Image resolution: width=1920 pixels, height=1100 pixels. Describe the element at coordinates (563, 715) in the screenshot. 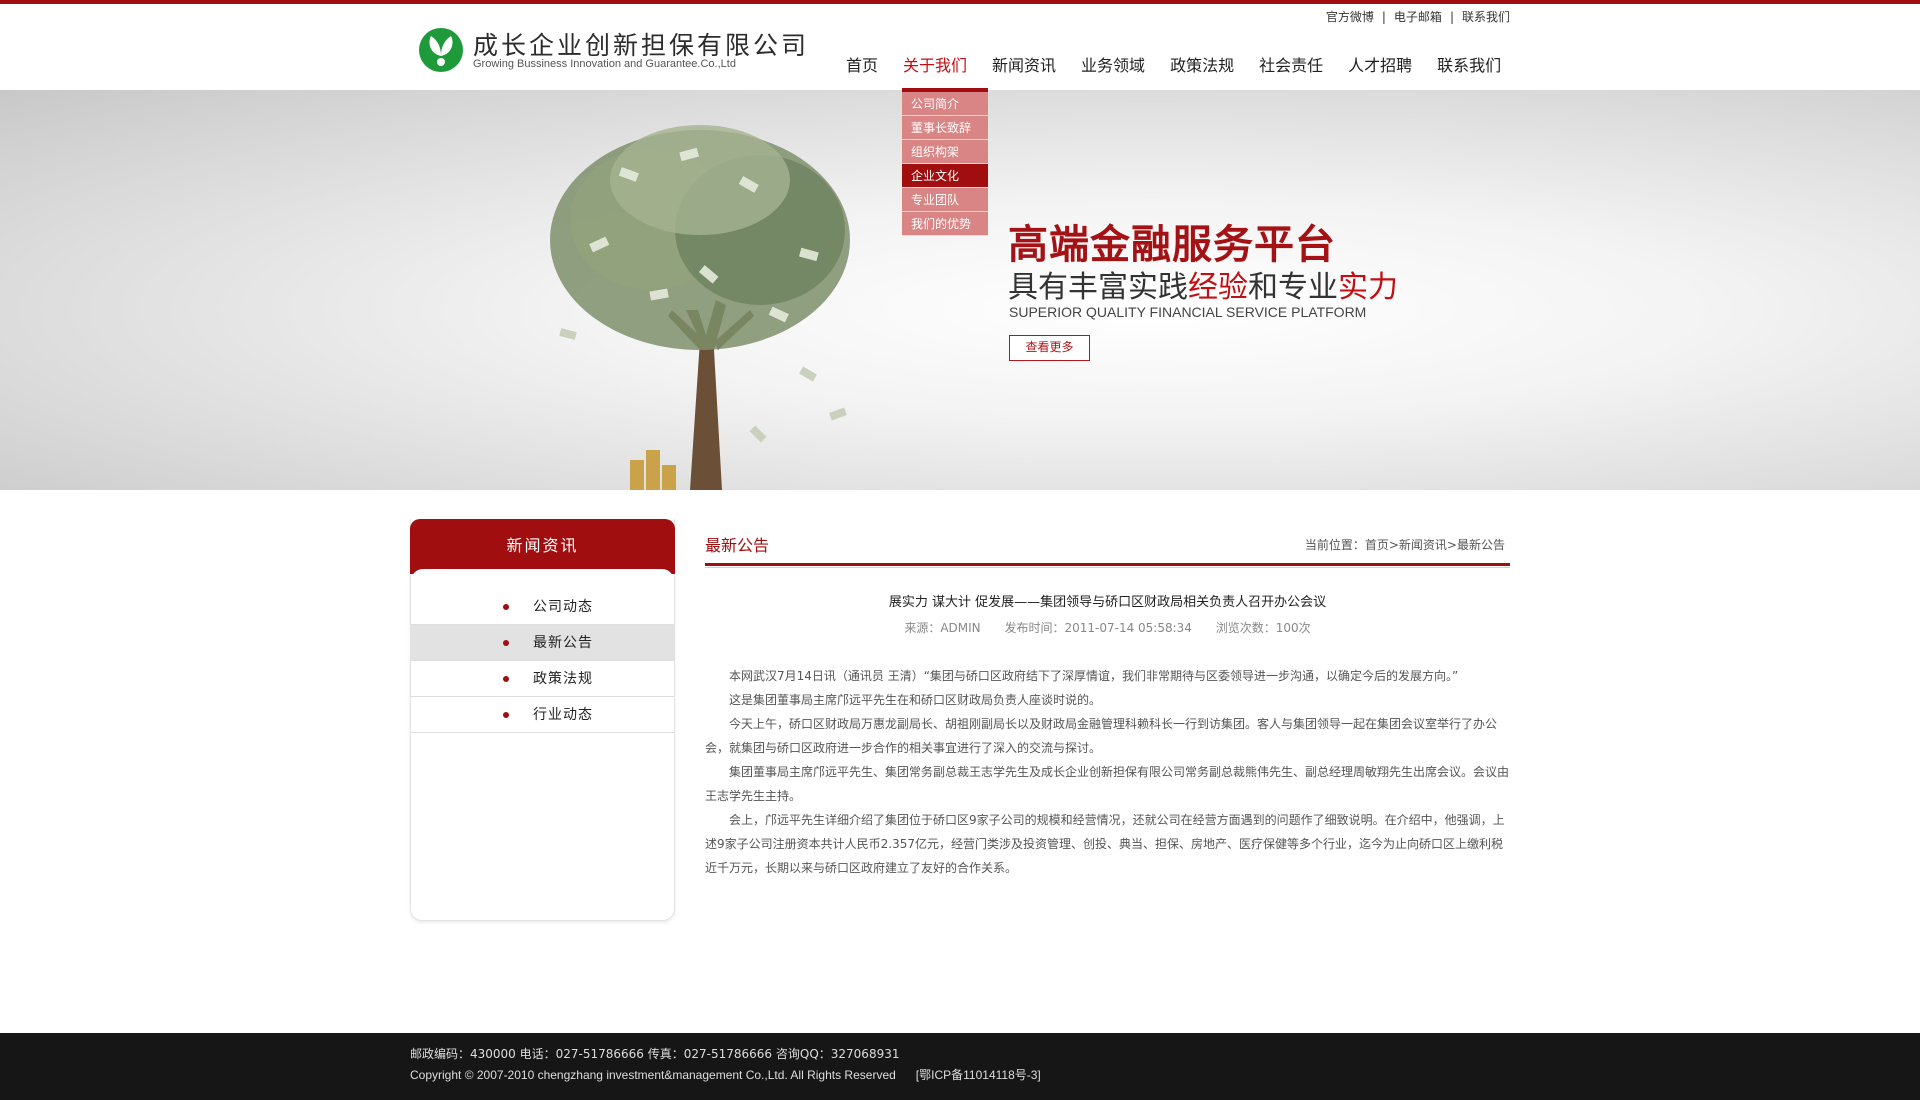

I see `sidebar-item-label: 行业动态` at that location.